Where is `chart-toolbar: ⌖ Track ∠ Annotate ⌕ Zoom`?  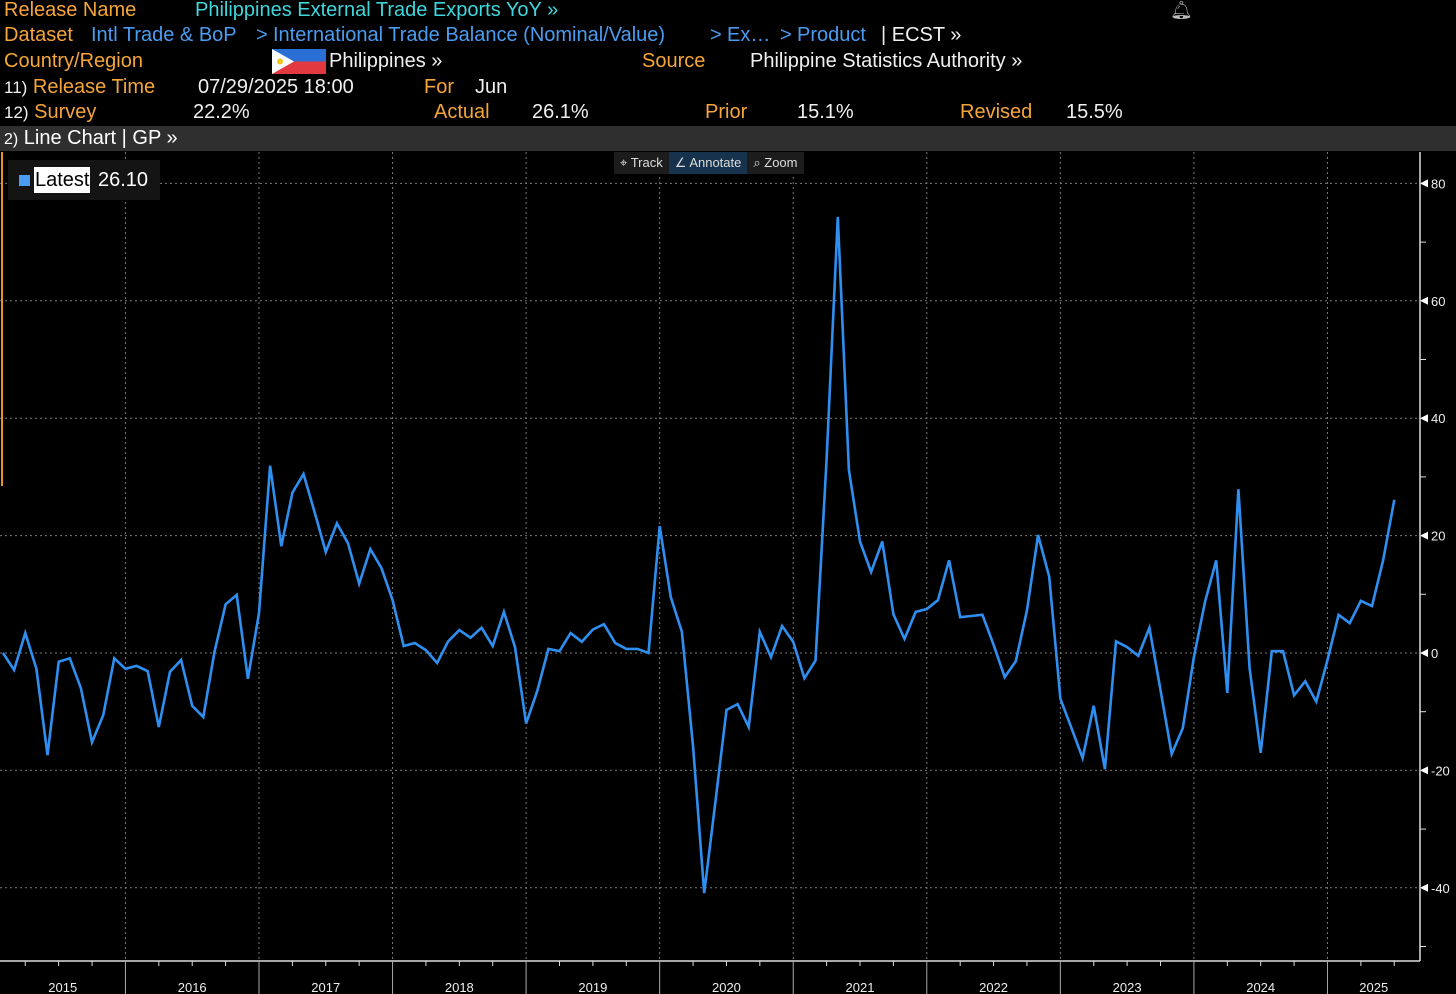 chart-toolbar: ⌖ Track ∠ Annotate ⌕ Zoom is located at coordinates (709, 163).